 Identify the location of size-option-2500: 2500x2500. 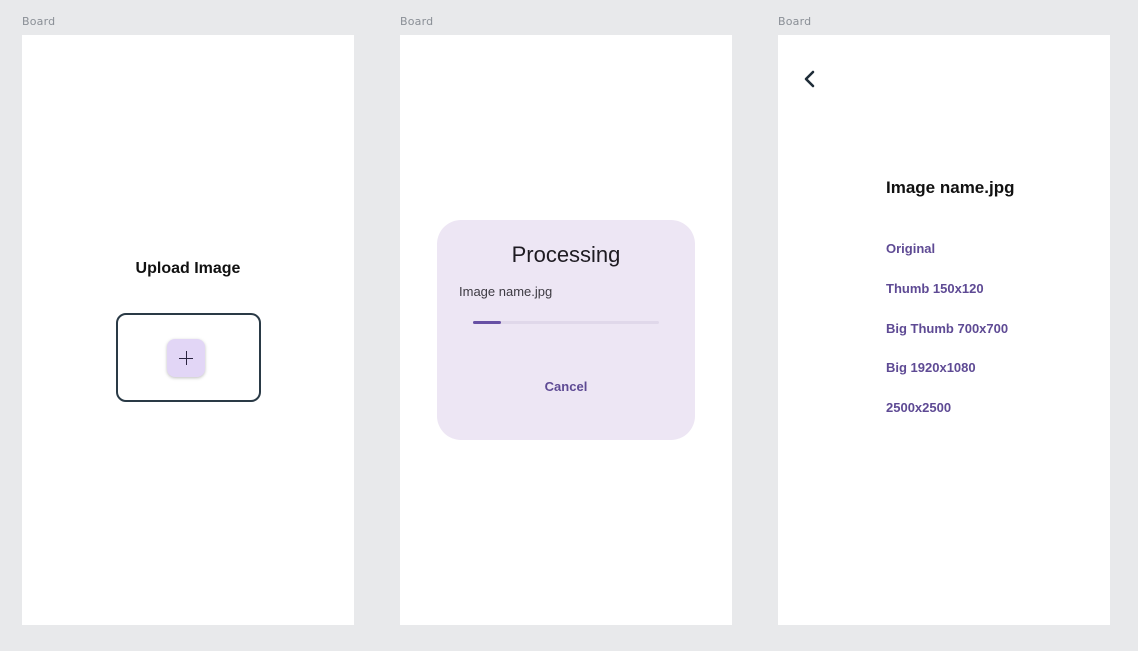
(947, 420).